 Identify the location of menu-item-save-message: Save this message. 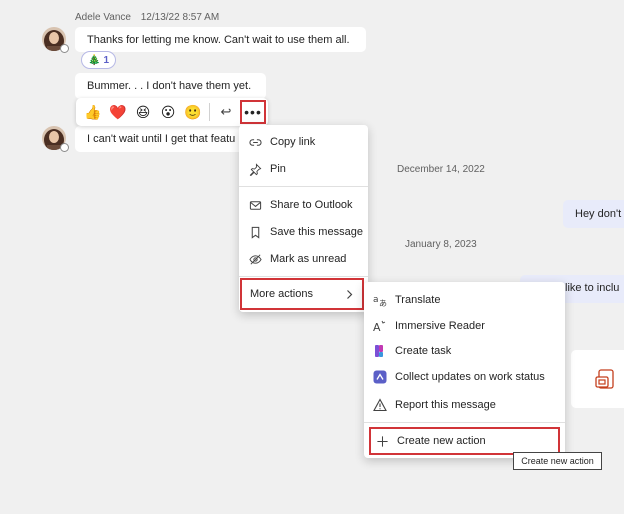
(303, 232).